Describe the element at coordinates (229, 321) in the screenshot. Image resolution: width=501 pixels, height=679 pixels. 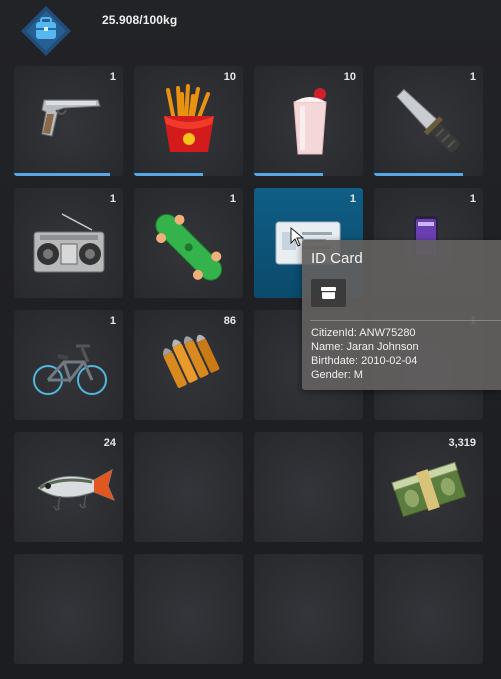
I see `item-count: 86` at that location.